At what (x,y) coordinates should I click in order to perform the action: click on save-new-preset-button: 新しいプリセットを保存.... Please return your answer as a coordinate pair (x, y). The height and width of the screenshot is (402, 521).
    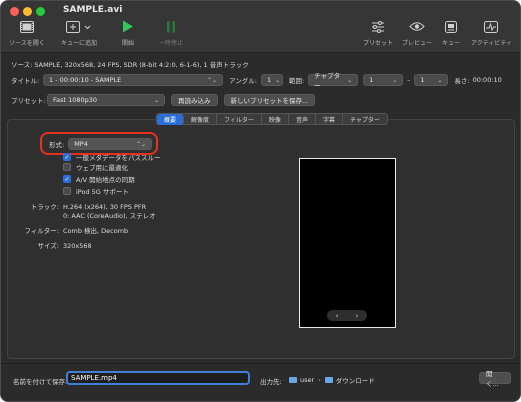
    Looking at the image, I should click on (269, 100).